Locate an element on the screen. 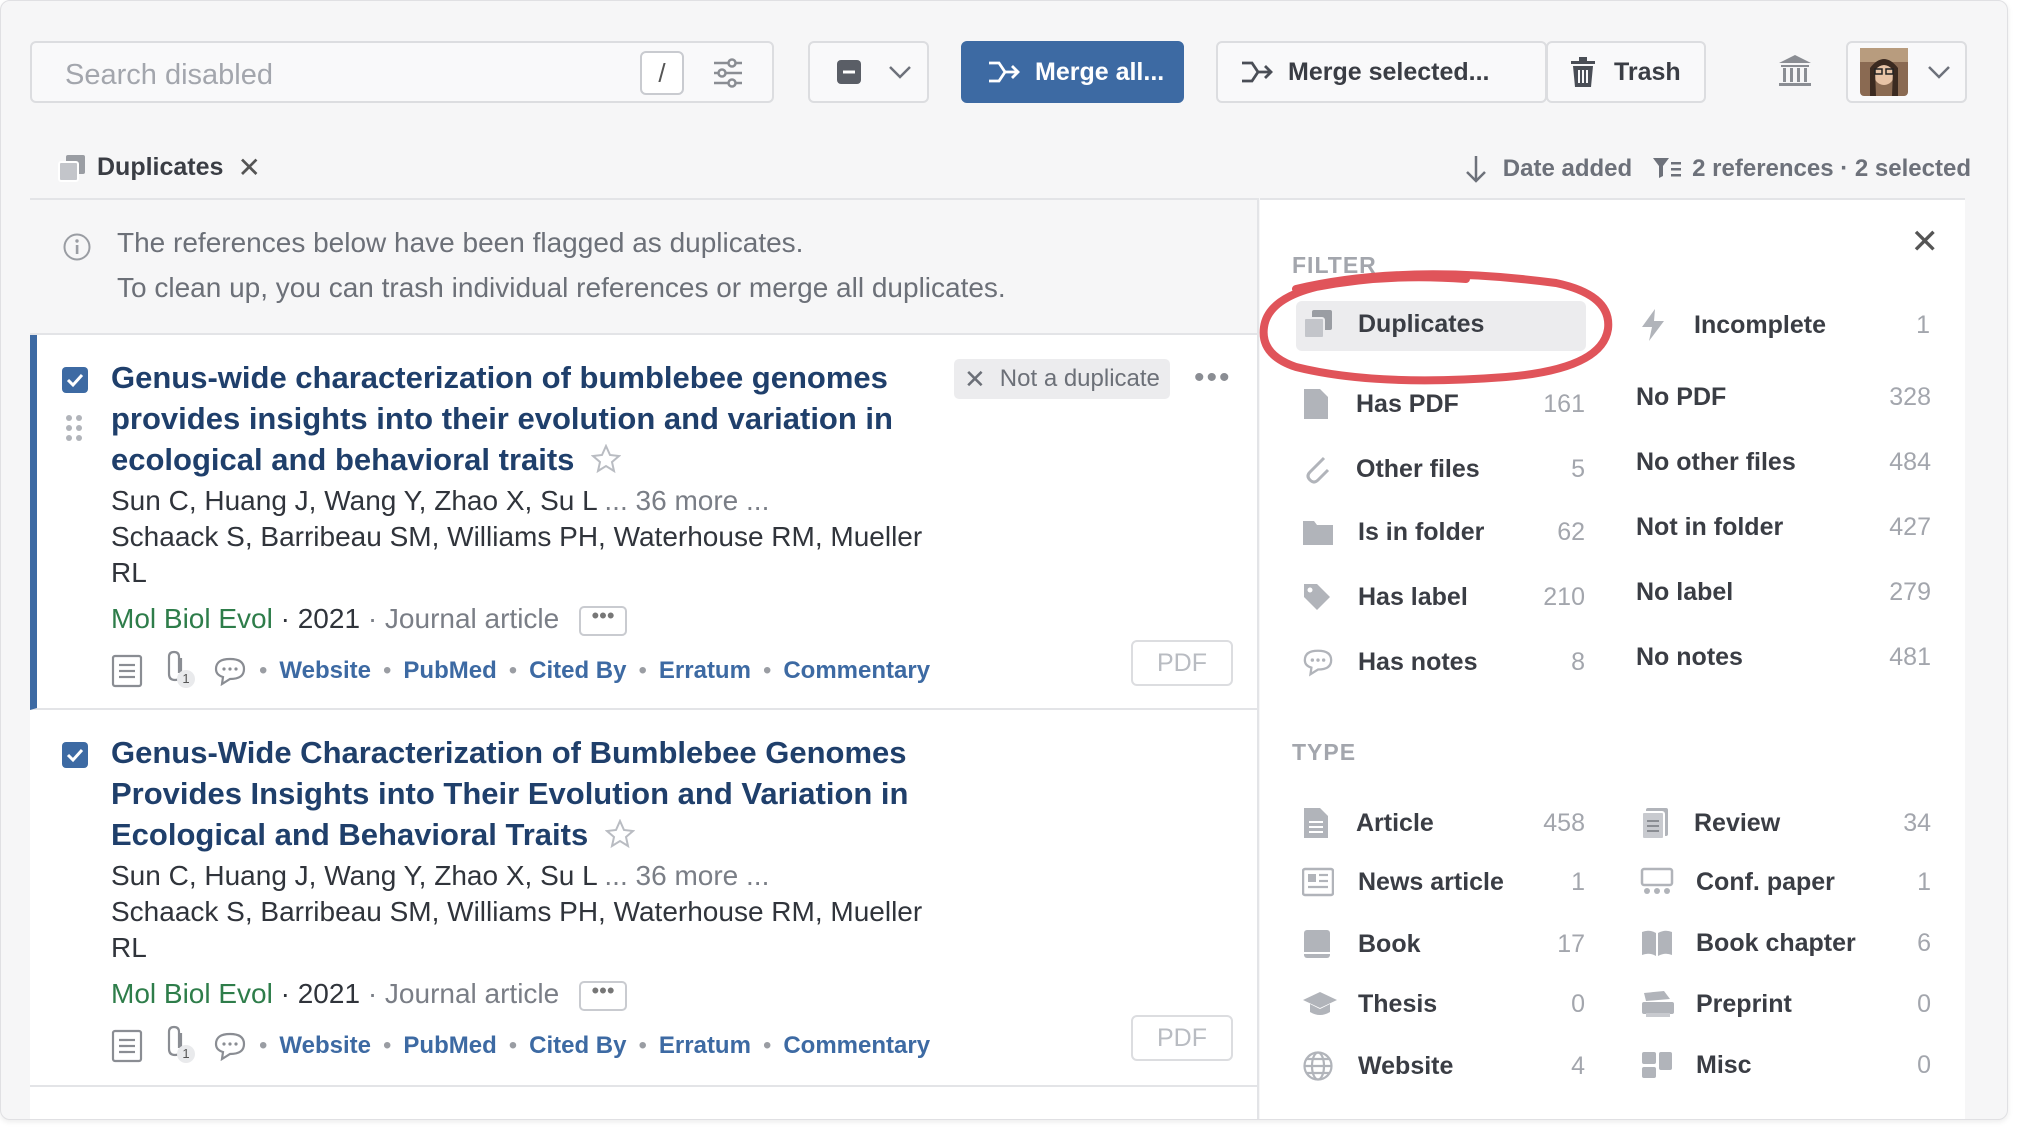 The image size is (2024, 1139). filter-label: Is in folder is located at coordinates (1421, 531).